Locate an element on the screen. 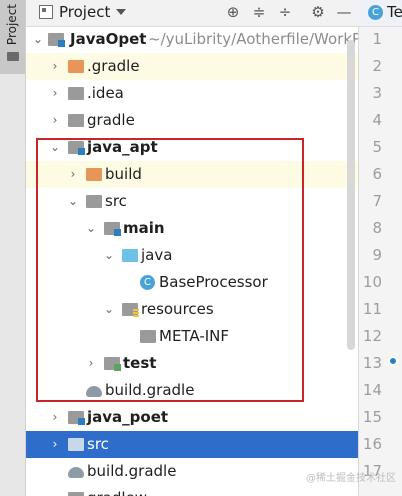  project-tool-tab-label: Project is located at coordinates (12, 25).